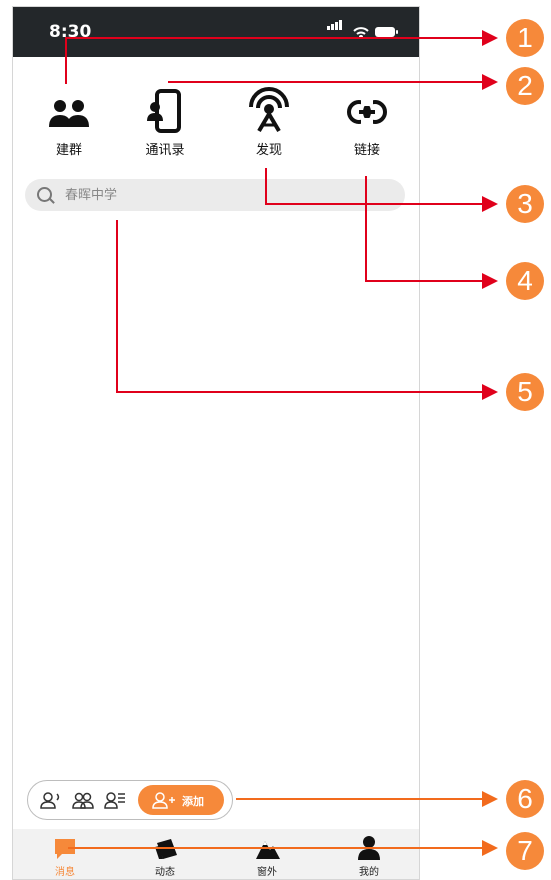 Image resolution: width=551 pixels, height=880 pixels. I want to click on callout-6: 6, so click(525, 799).